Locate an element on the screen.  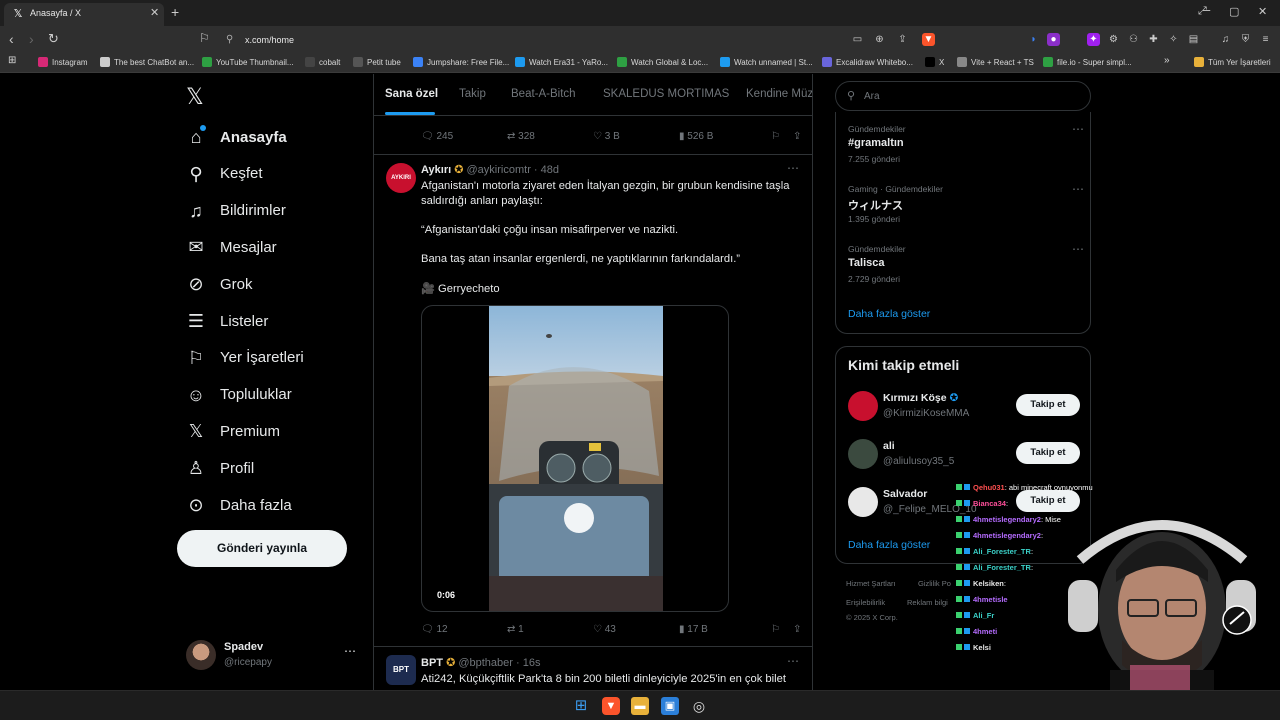
bookmark-item: X is located at coordinates (934, 62).